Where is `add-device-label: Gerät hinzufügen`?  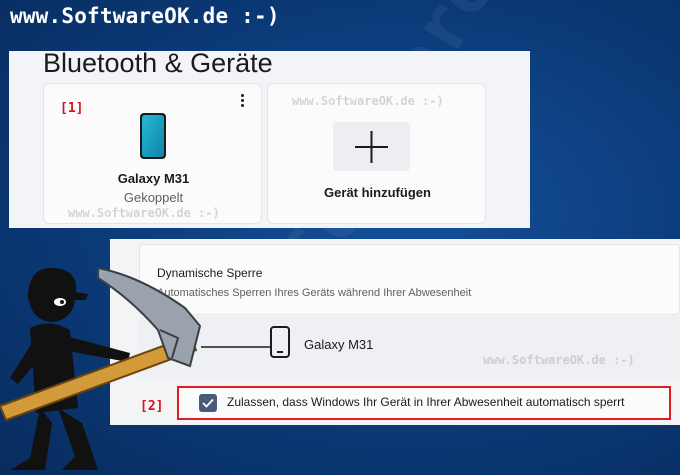
add-device-label: Gerät hinzufügen is located at coordinates (377, 192).